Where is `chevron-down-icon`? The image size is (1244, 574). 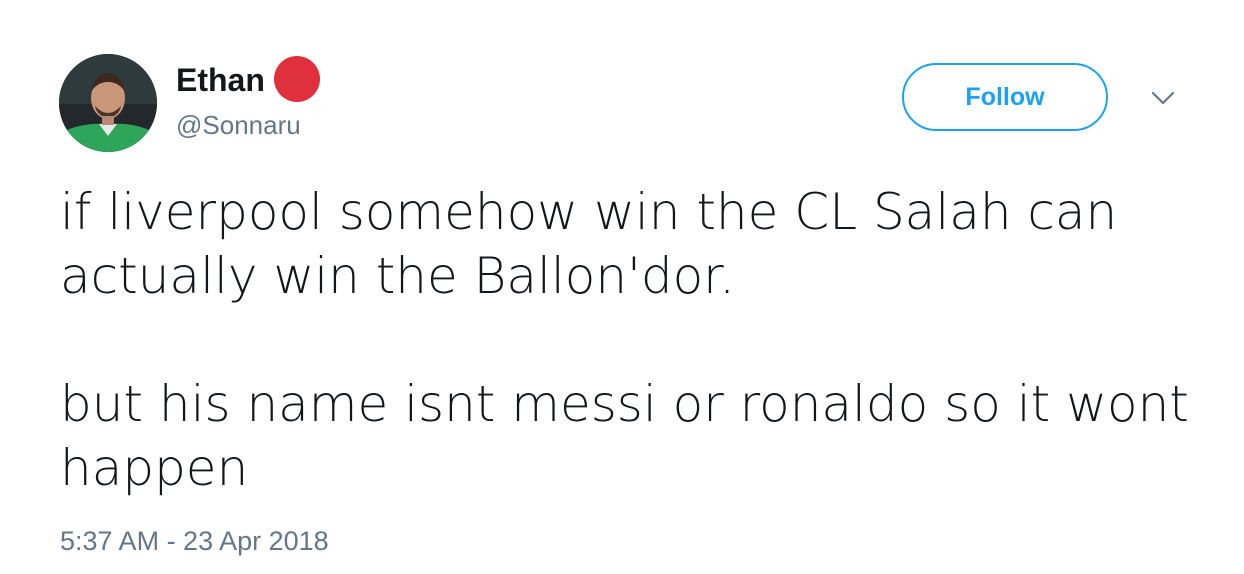 chevron-down-icon is located at coordinates (1163, 98).